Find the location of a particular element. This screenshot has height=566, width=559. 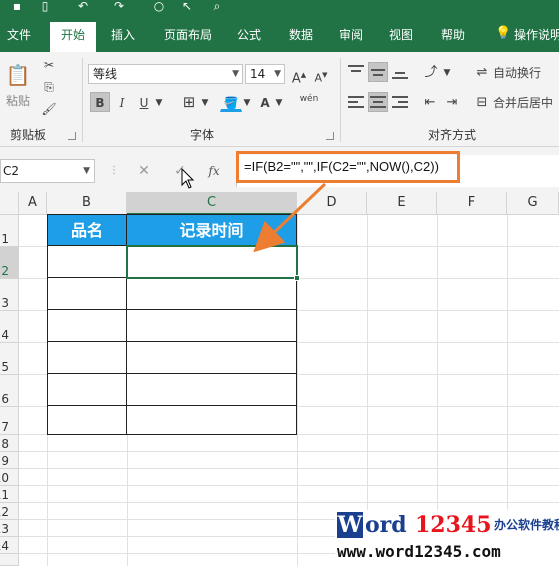

mouse-cursor-icon is located at coordinates (188, 178).